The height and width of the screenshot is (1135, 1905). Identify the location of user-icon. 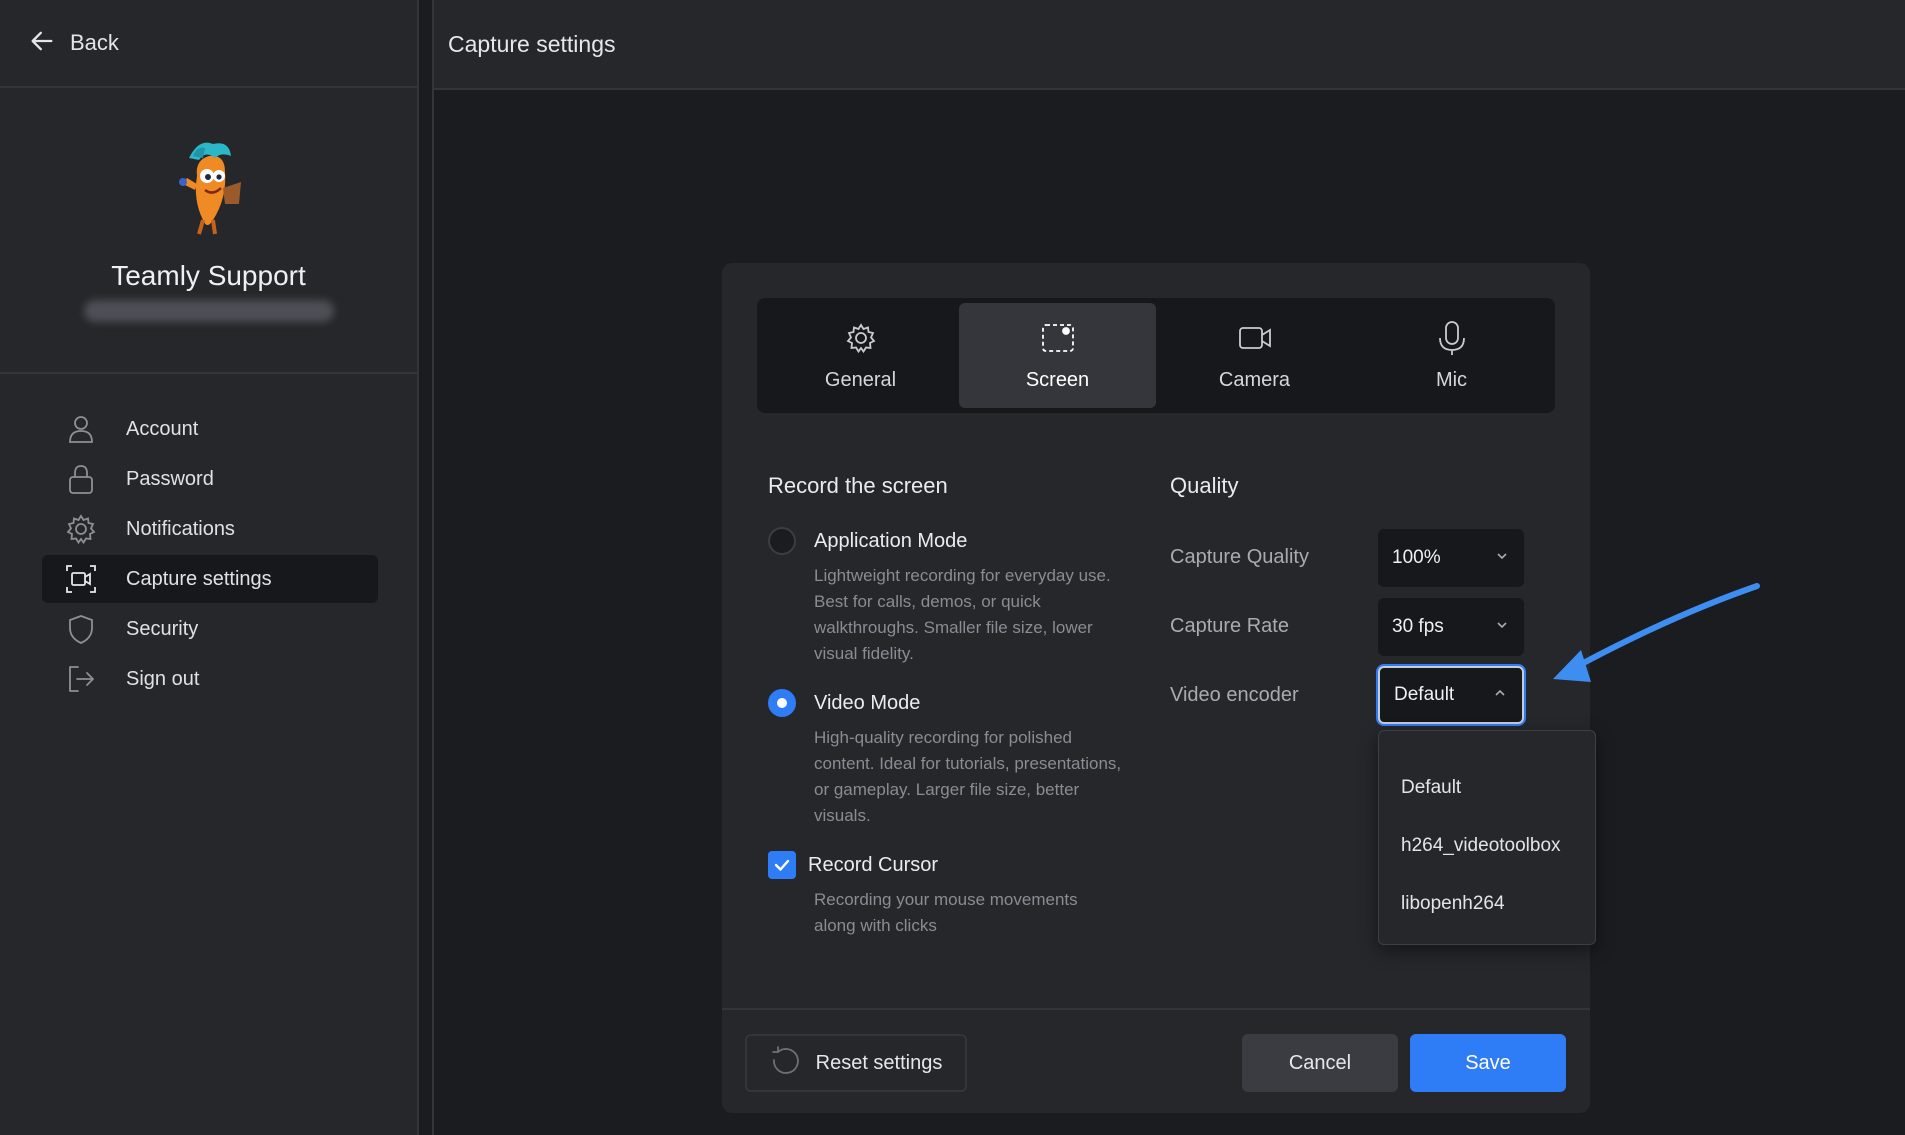
(81, 429).